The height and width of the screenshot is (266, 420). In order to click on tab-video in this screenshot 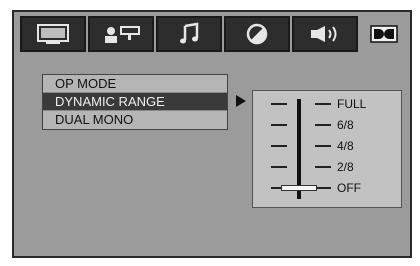, I will do `click(257, 34)`.